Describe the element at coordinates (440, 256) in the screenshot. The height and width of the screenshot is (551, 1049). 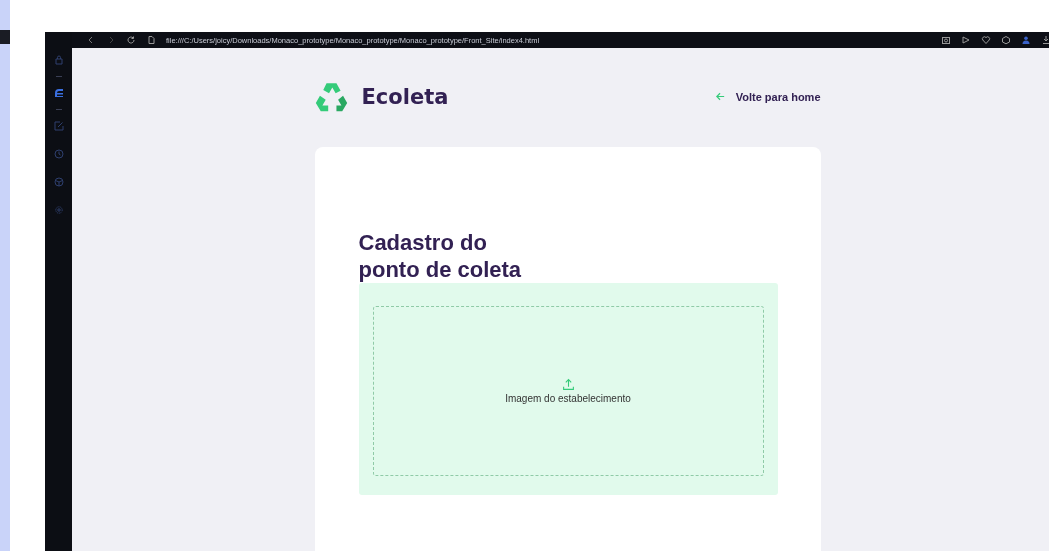
I see `form-title: Cadastro do ponto de coleta` at that location.